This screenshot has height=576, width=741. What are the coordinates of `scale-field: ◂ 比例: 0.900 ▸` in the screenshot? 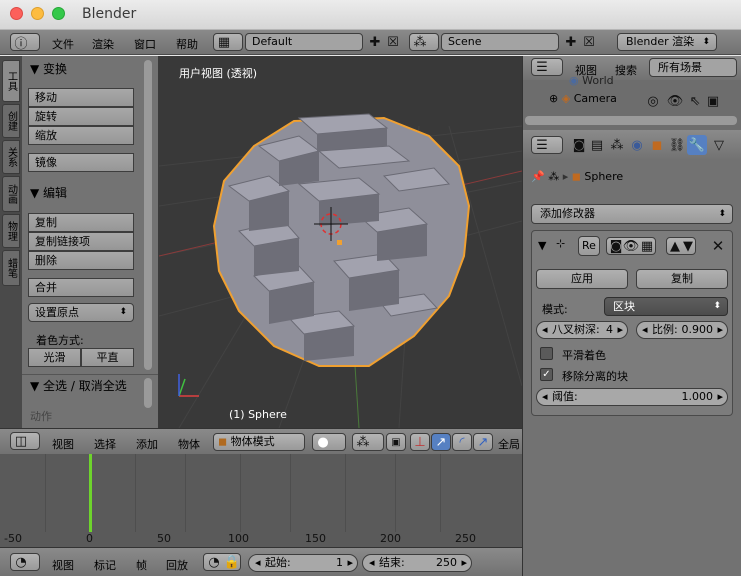 It's located at (682, 330).